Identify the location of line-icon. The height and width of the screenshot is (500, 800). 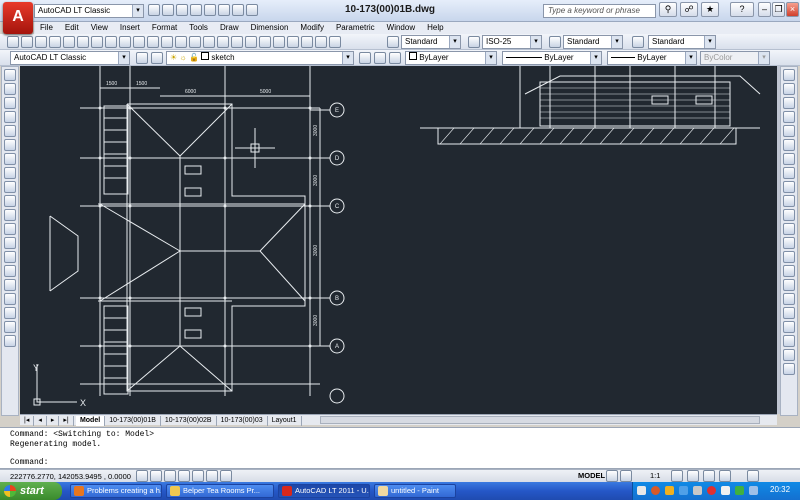
(10, 75).